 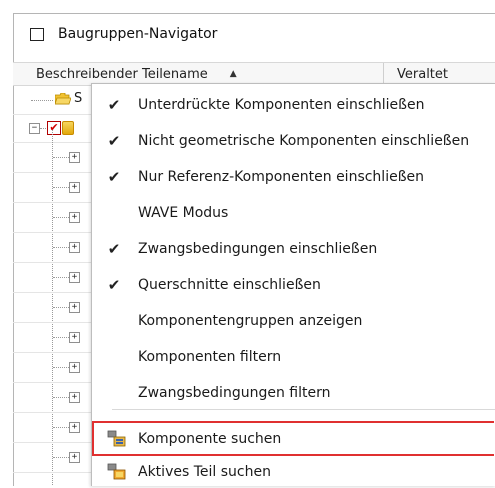 I want to click on menu-item-label: WAVE Modus, so click(x=183, y=213).